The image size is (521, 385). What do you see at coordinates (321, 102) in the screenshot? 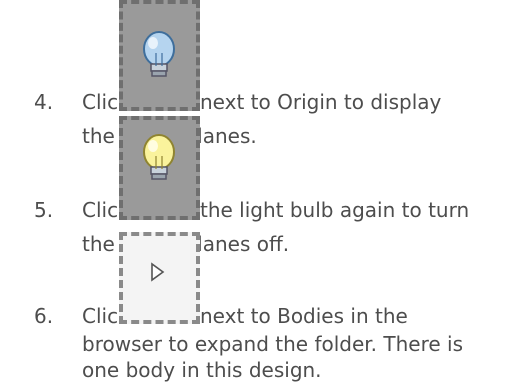
I see `step-text: next to Origin to display` at bounding box center [321, 102].